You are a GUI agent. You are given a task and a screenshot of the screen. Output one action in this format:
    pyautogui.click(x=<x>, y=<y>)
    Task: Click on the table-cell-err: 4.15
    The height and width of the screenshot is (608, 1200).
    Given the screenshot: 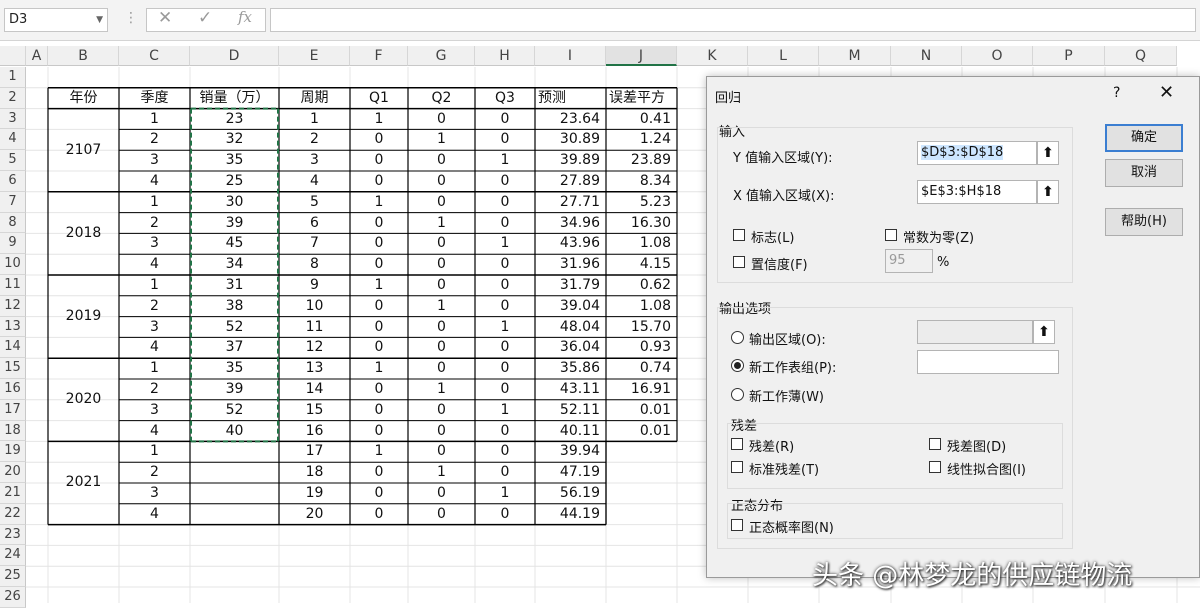 What is the action you would take?
    pyautogui.click(x=641, y=264)
    